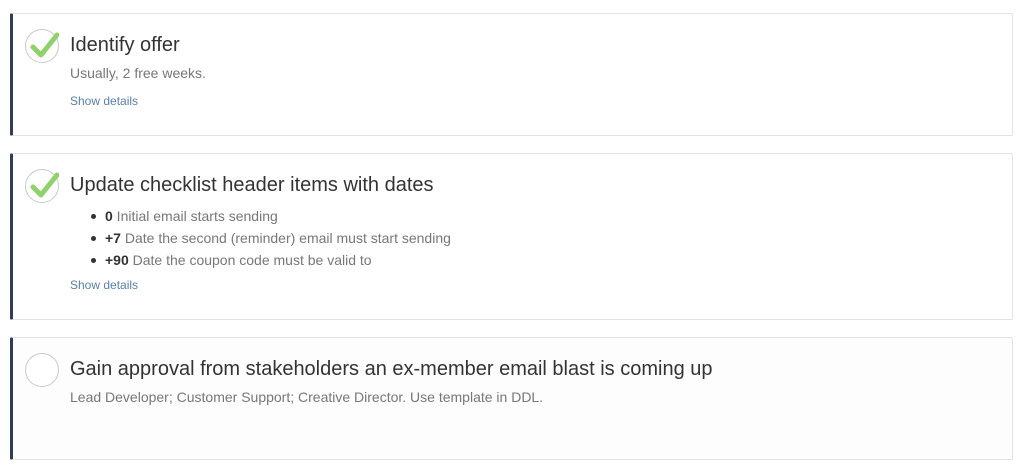 Image resolution: width=1024 pixels, height=470 pixels. Describe the element at coordinates (42, 370) in the screenshot. I see `task-checkbox-unchecked` at that location.